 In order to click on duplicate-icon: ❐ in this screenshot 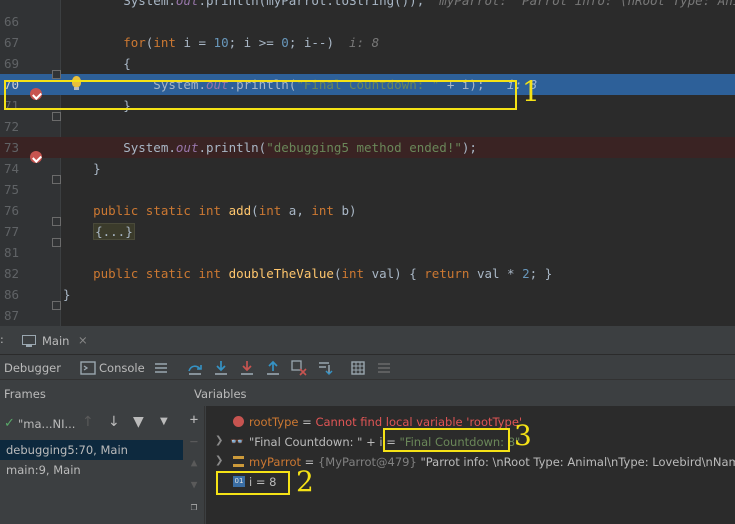, I will do `click(194, 510)`.